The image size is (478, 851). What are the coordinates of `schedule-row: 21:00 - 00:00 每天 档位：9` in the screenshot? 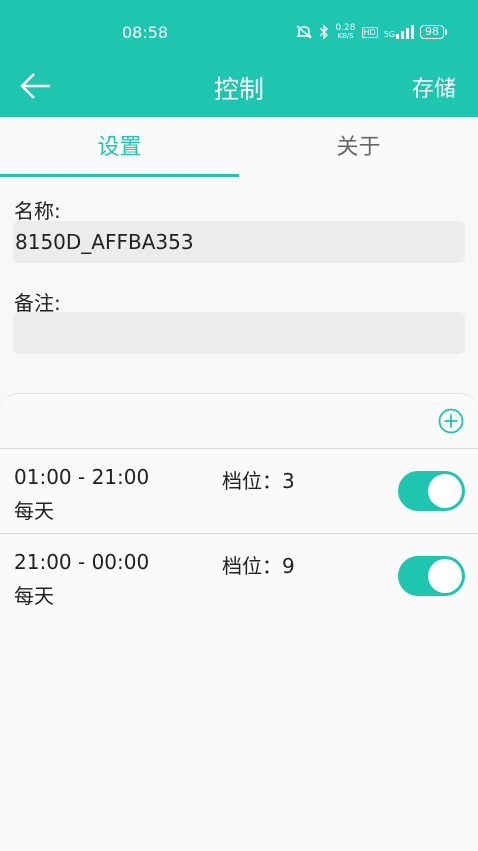 It's located at (239, 575).